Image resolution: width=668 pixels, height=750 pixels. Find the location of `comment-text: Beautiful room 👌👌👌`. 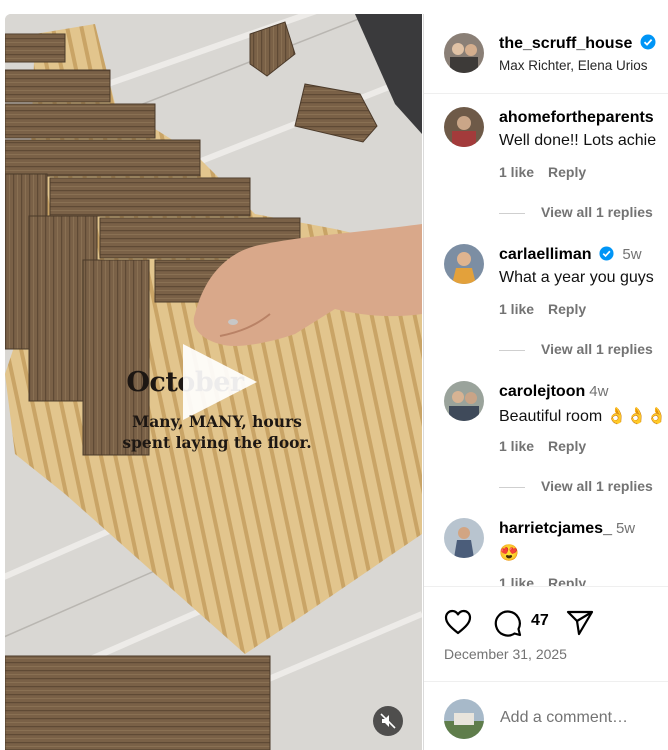

comment-text: Beautiful room 👌👌👌 is located at coordinates (583, 416).